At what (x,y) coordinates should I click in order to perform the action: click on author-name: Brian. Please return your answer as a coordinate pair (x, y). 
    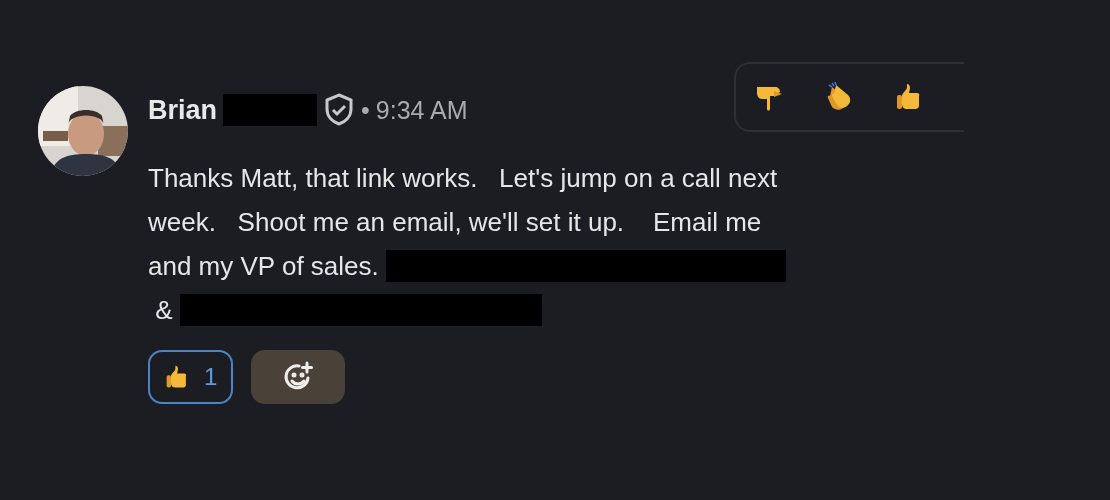
    Looking at the image, I should click on (183, 110).